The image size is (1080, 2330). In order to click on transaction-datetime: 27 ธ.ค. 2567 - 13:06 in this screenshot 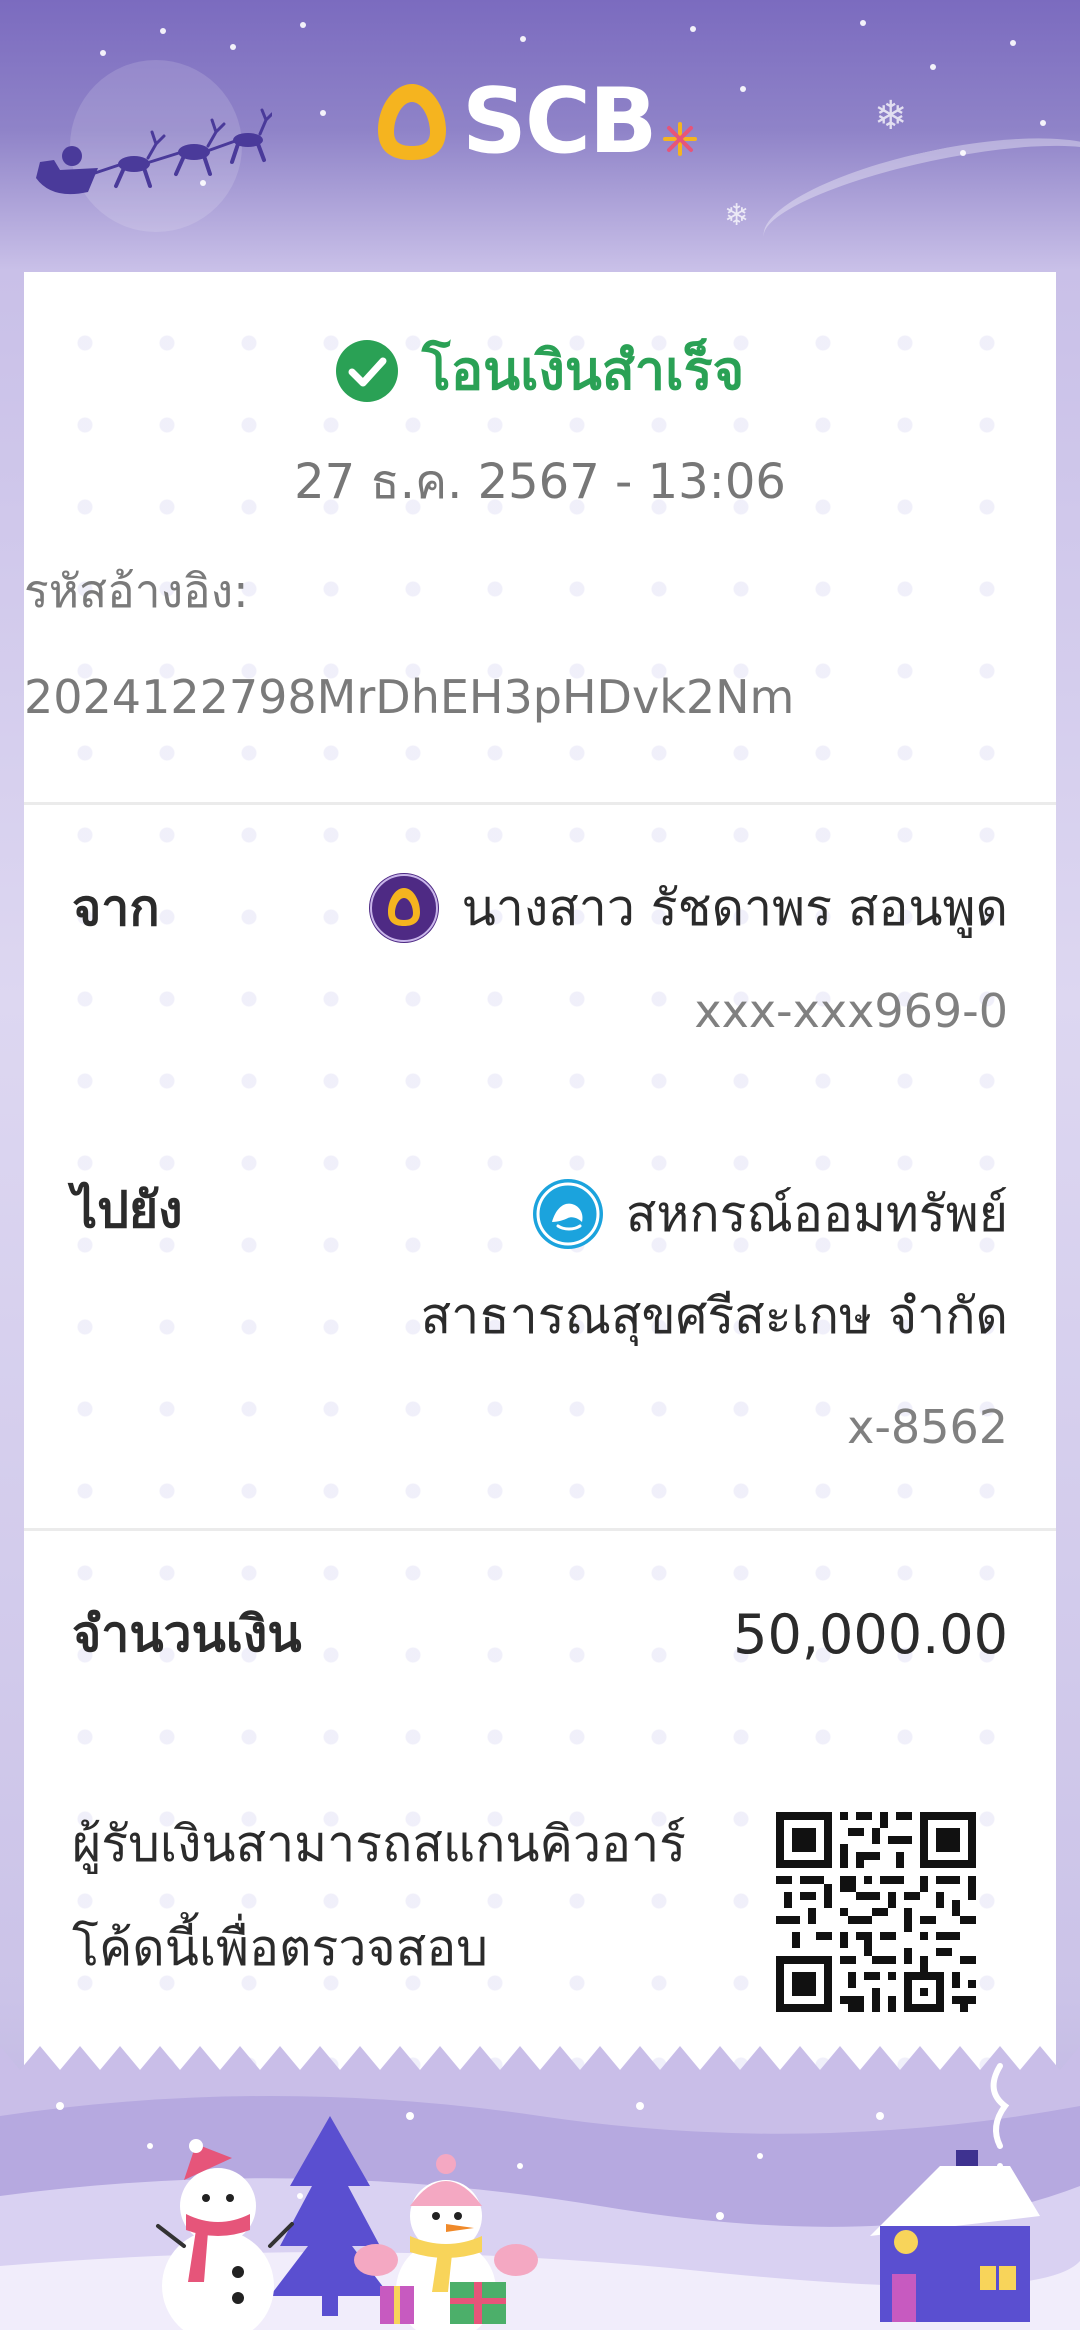, I will do `click(540, 482)`.